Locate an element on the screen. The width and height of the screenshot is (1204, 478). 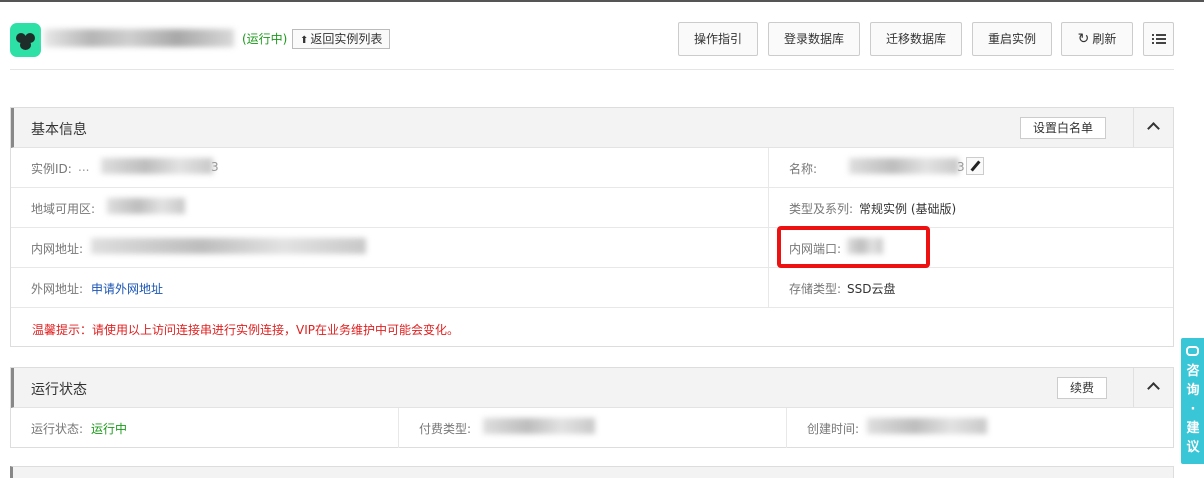
type-label: 类型及系列: is located at coordinates (821, 209).